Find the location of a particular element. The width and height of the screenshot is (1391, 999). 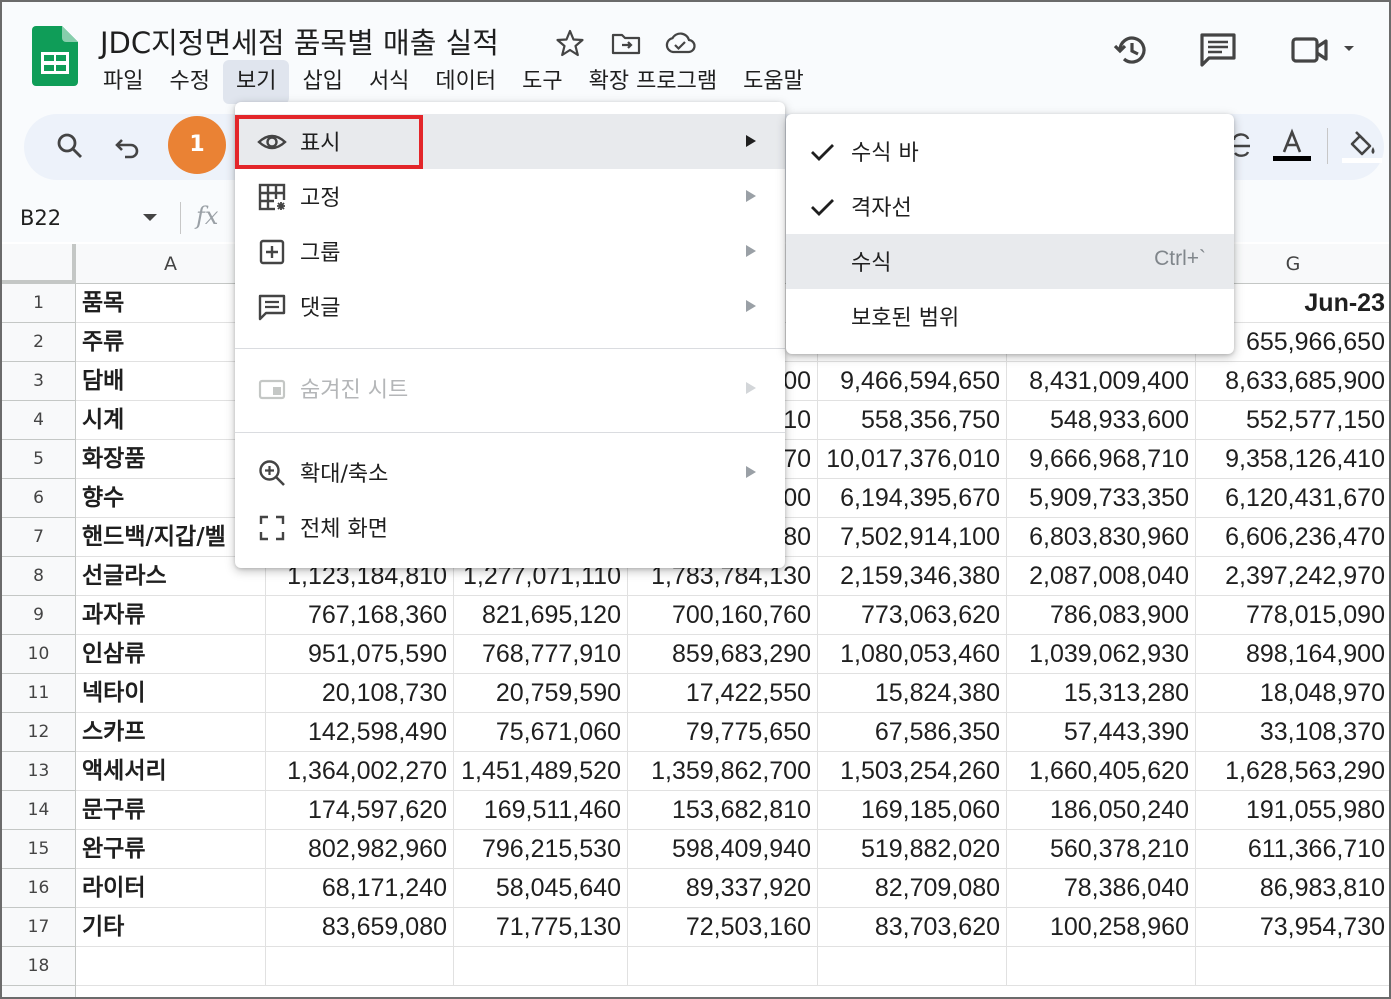

table-cell: 과자류 is located at coordinates (171, 615).